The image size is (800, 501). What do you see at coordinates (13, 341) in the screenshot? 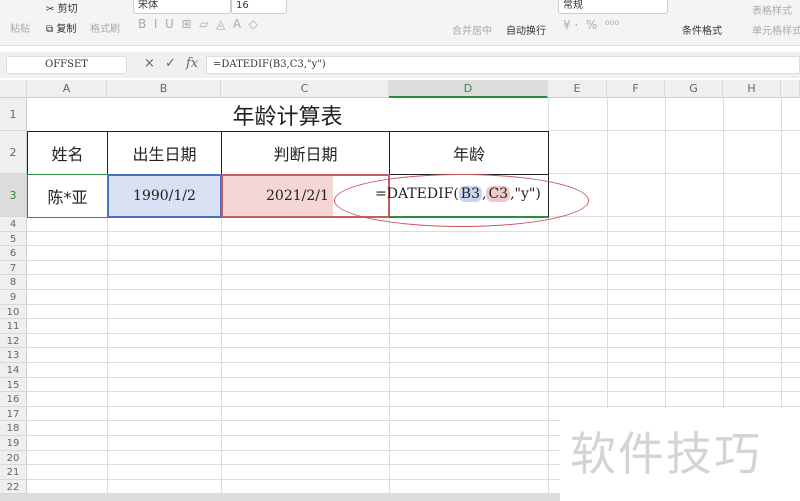
I see `row-header: 12` at bounding box center [13, 341].